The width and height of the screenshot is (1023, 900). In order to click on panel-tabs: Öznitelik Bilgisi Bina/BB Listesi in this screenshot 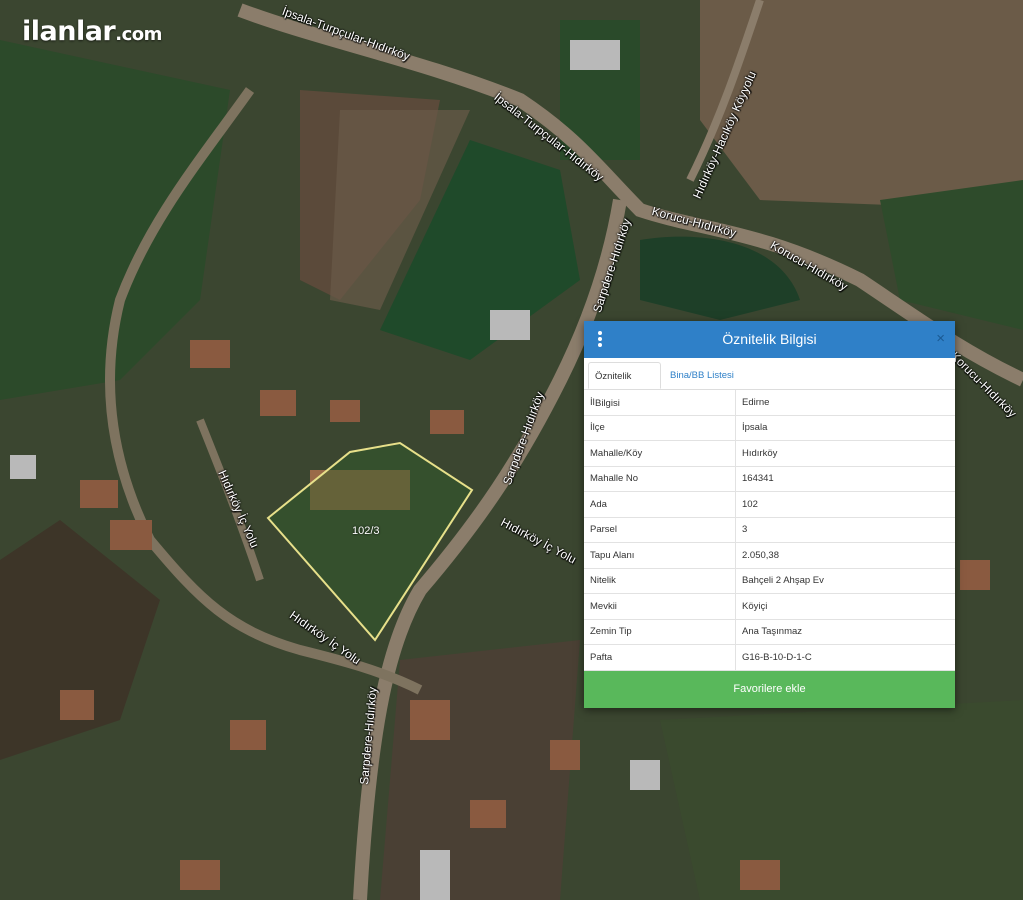, I will do `click(769, 383)`.